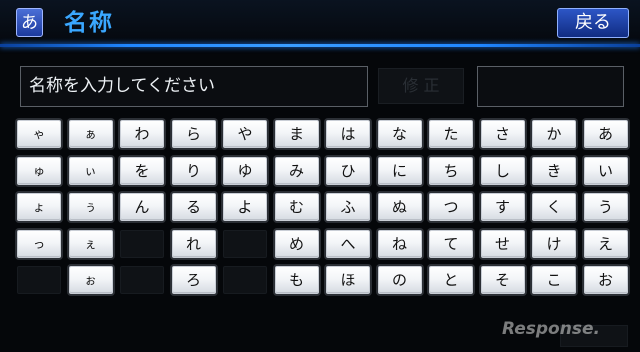  Describe the element at coordinates (554, 207) in the screenshot. I see `kana-key: く` at that location.